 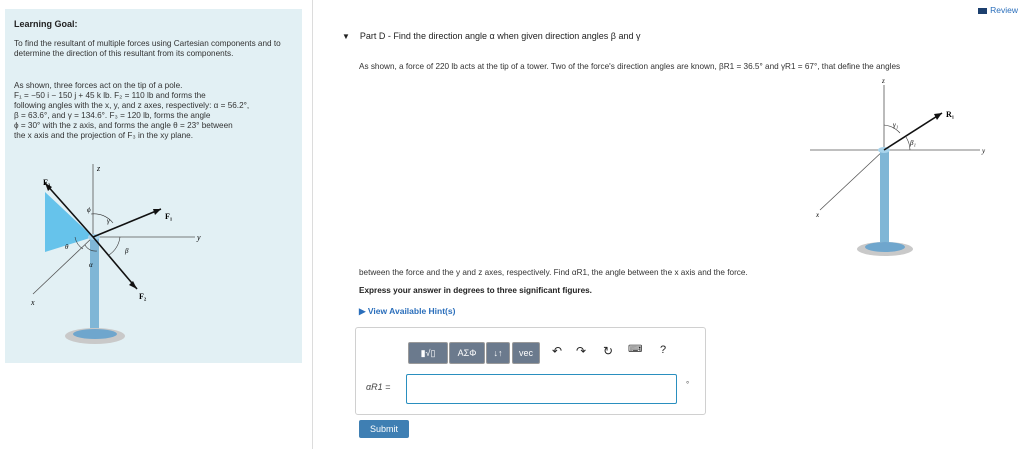 What do you see at coordinates (169, 216) in the screenshot?
I see `f1-label: F₁` at bounding box center [169, 216].